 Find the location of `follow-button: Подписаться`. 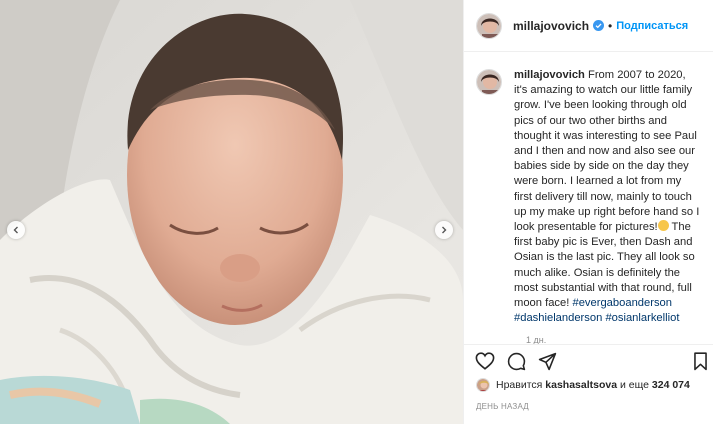

follow-button: Подписаться is located at coordinates (652, 26).